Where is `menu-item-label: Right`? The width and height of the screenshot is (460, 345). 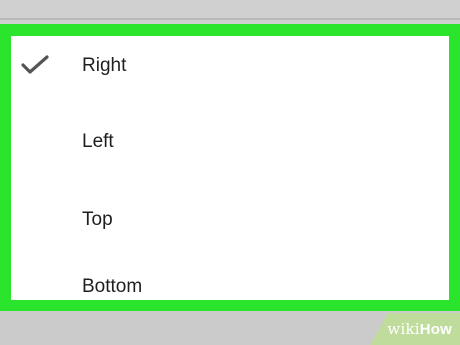 menu-item-label: Right is located at coordinates (104, 65).